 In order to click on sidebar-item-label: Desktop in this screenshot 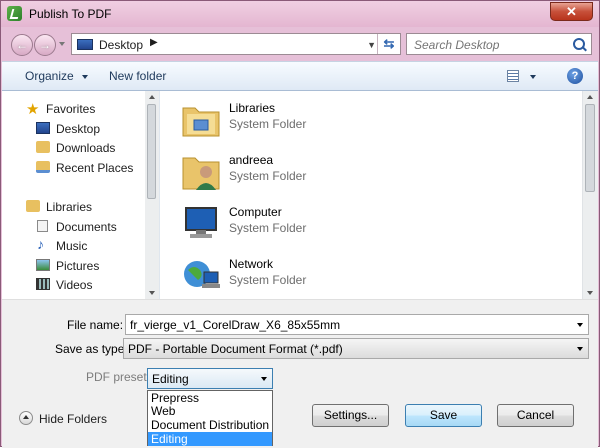, I will do `click(78, 129)`.